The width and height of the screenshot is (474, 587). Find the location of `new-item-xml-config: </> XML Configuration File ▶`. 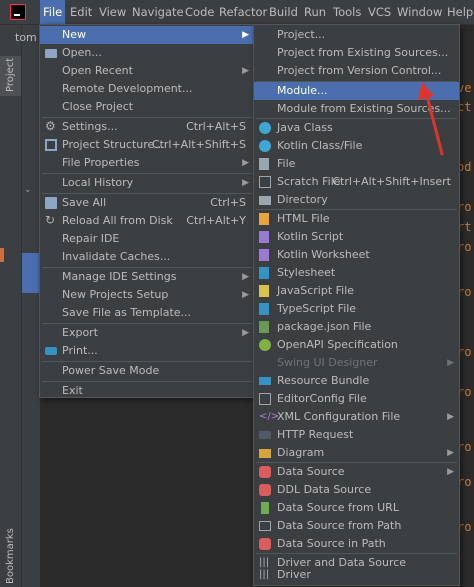

new-item-xml-config: </> XML Configuration File ▶ is located at coordinates (356, 417).